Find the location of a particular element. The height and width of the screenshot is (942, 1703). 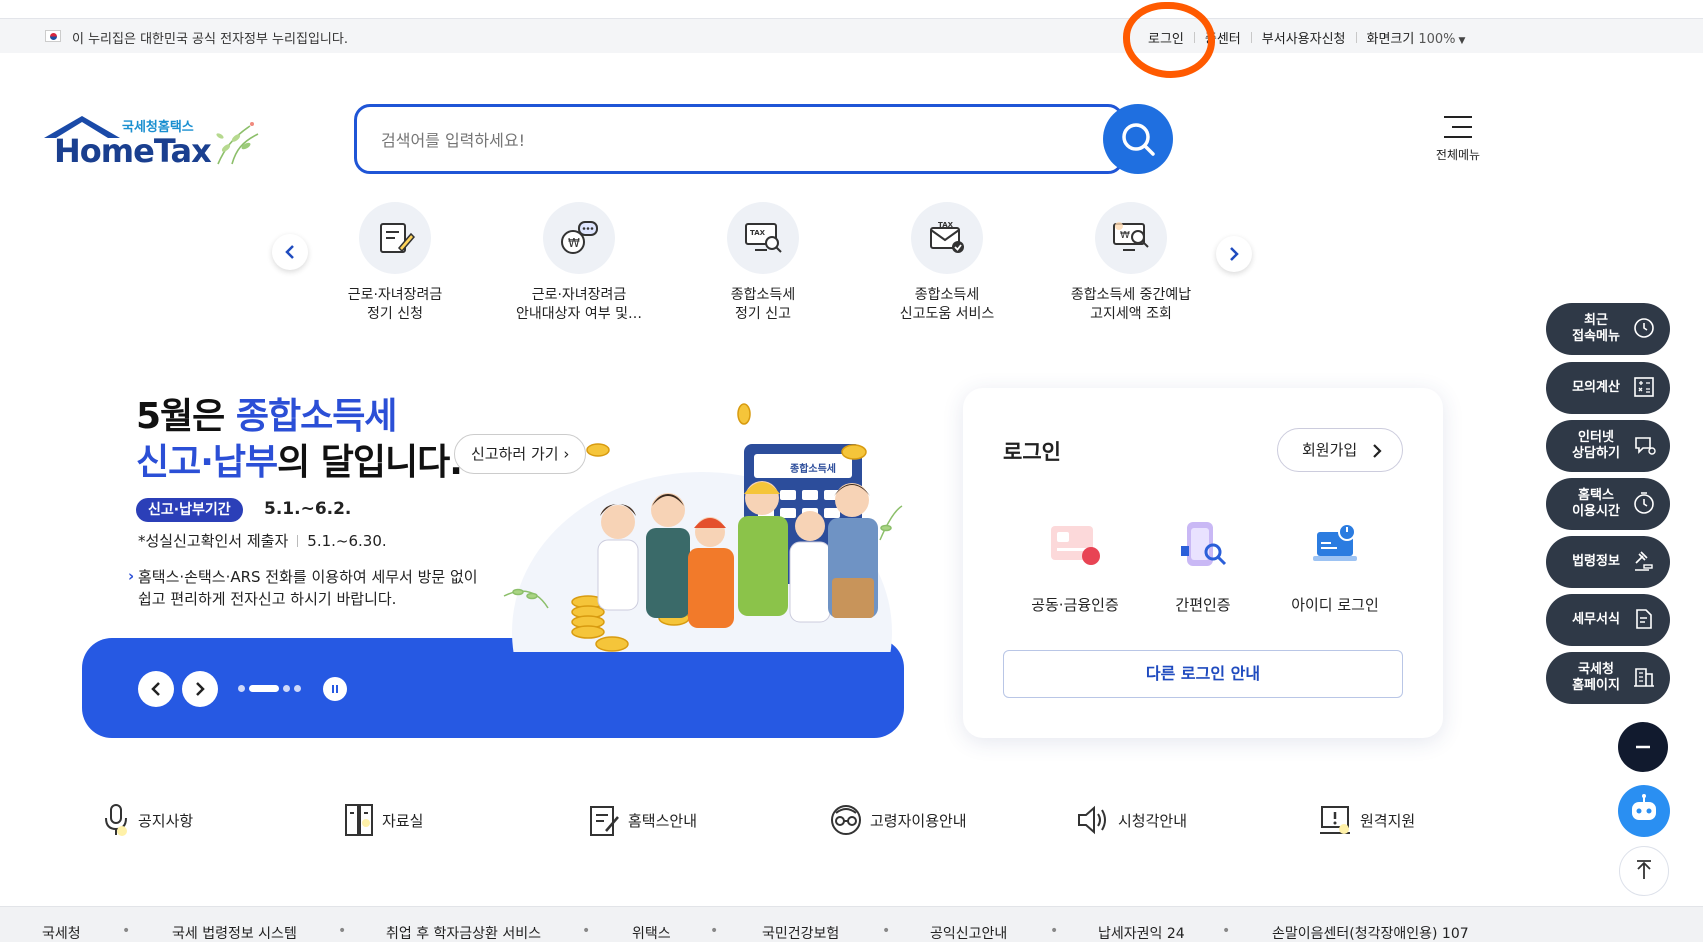

speaker-icon is located at coordinates (1092, 820).